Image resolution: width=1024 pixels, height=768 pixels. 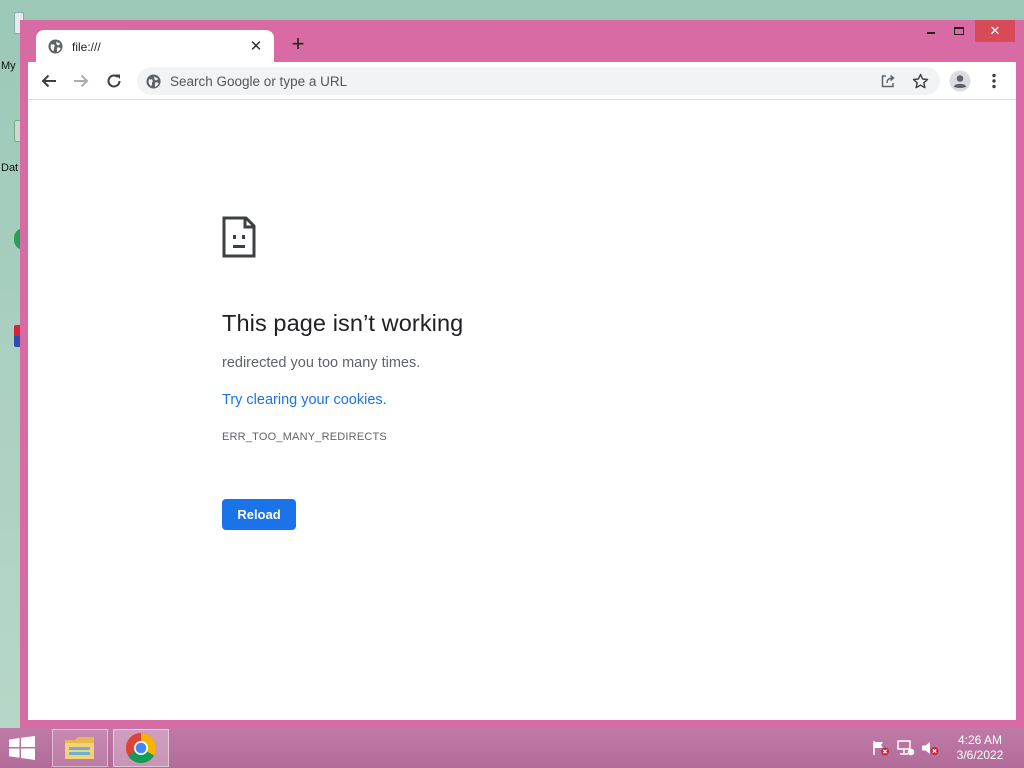 I want to click on browser-menu-button, so click(x=994, y=81).